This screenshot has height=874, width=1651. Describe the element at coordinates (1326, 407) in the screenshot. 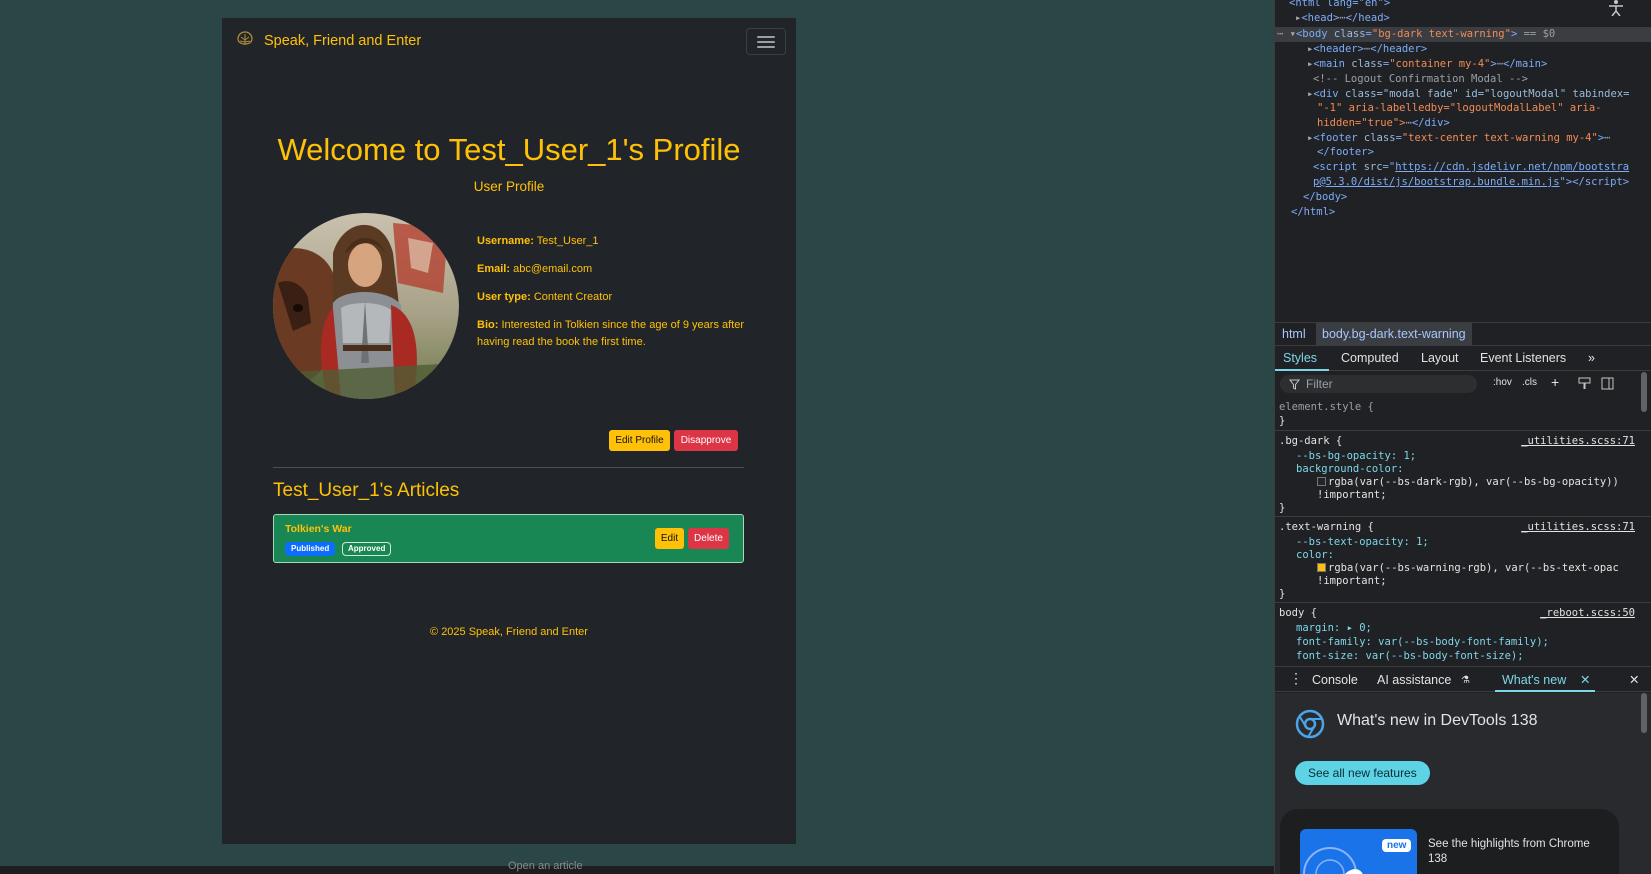

I see `element-style-rule: element.style {` at that location.